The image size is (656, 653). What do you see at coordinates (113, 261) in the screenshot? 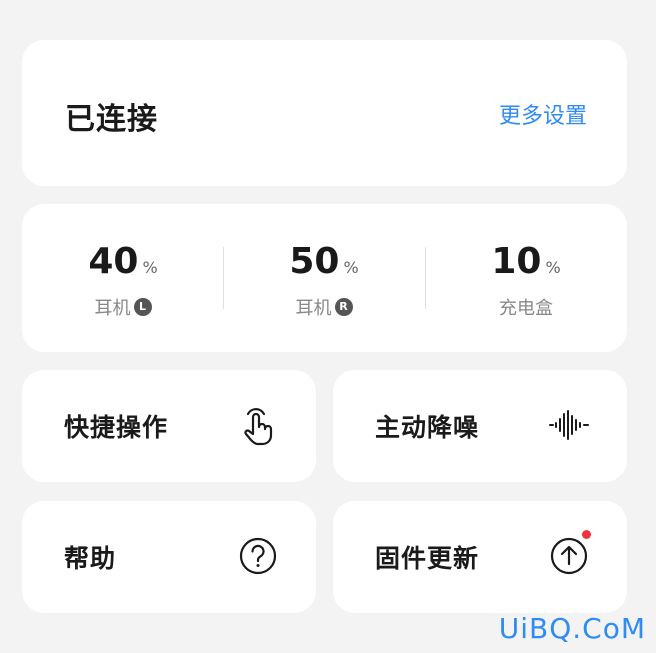
I see `battery-value: 40` at bounding box center [113, 261].